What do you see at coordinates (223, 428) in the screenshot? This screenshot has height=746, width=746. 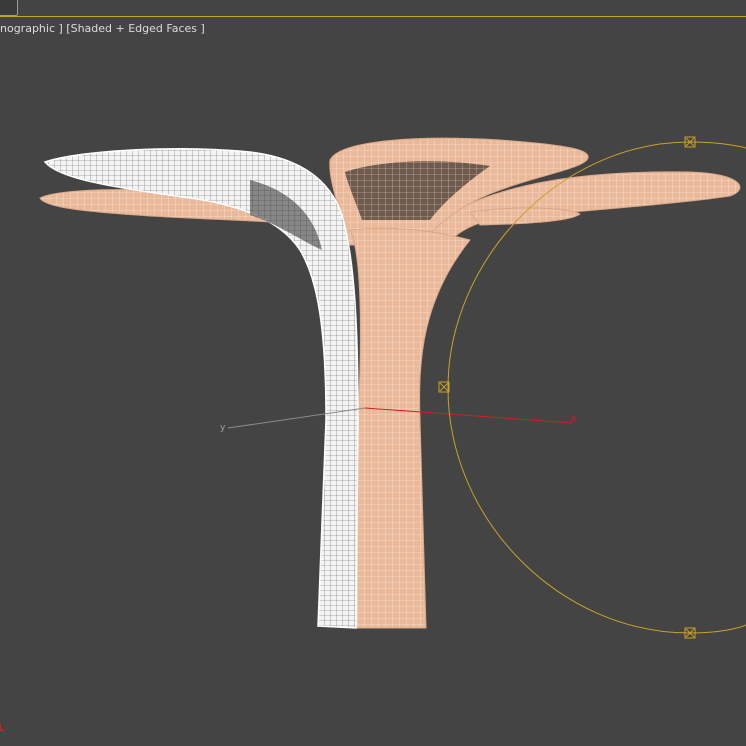 I see `y-axis-label: y` at bounding box center [223, 428].